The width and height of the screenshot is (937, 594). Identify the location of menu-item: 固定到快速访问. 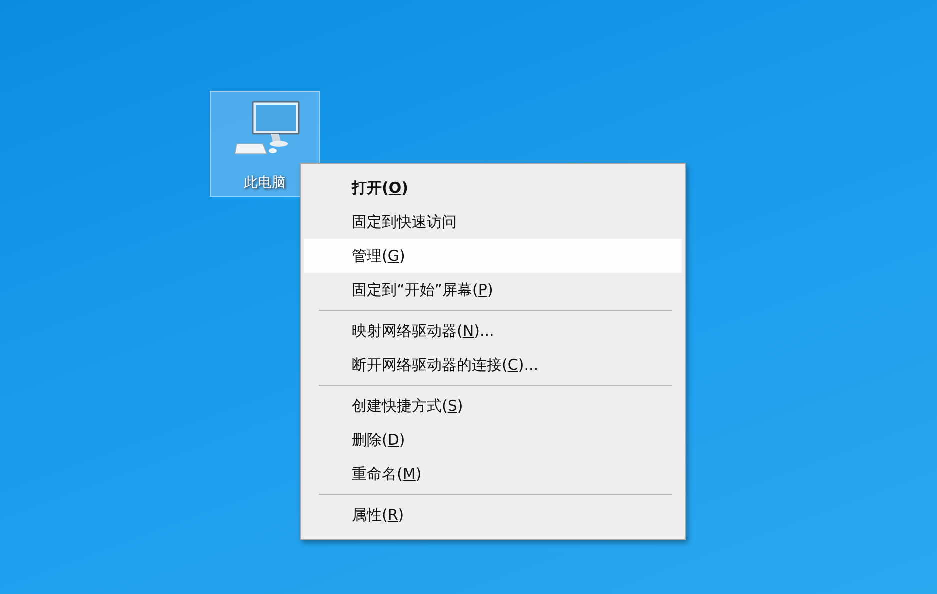
(493, 222).